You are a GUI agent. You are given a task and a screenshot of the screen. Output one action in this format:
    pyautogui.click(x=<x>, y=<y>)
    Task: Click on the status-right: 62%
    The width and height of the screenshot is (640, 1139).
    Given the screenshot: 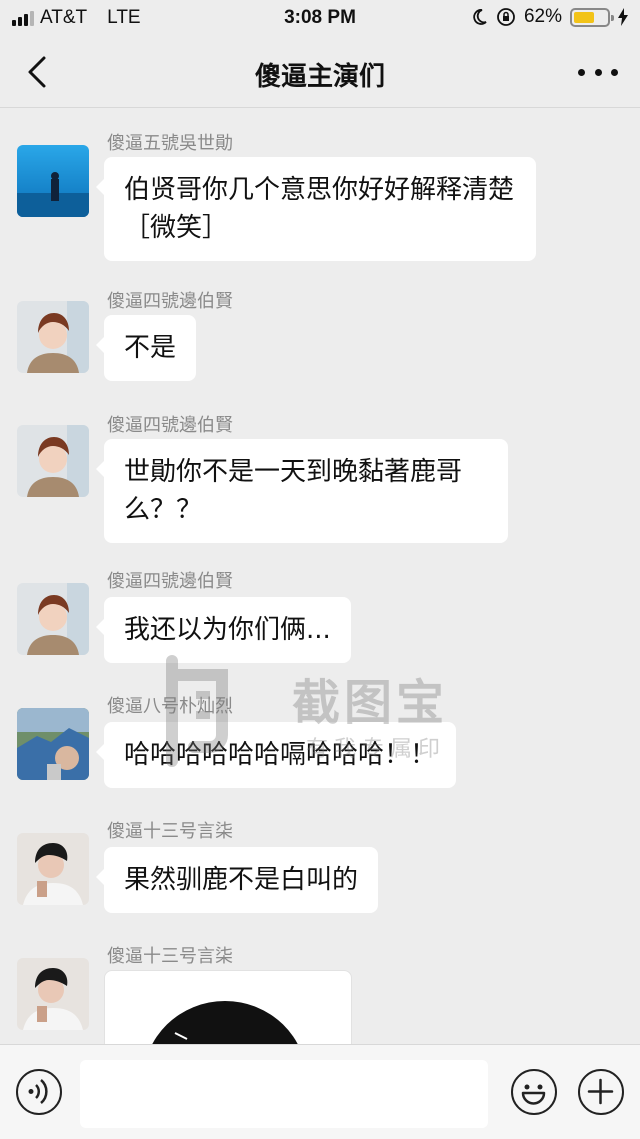 What is the action you would take?
    pyautogui.click(x=549, y=17)
    